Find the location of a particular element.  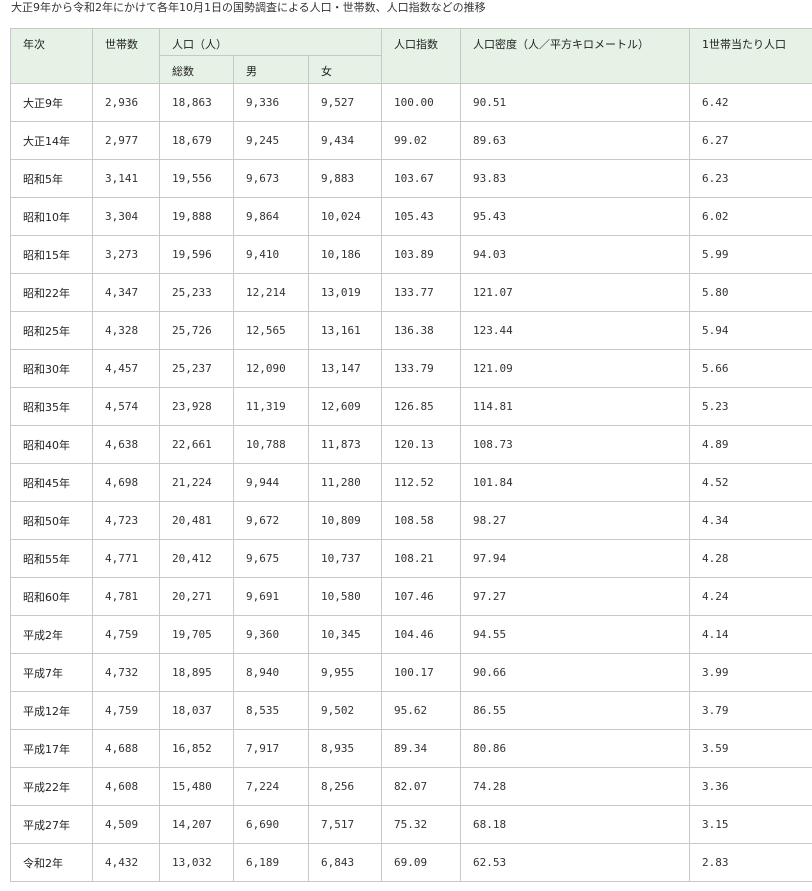

total-cell: 15,480 is located at coordinates (196, 786).